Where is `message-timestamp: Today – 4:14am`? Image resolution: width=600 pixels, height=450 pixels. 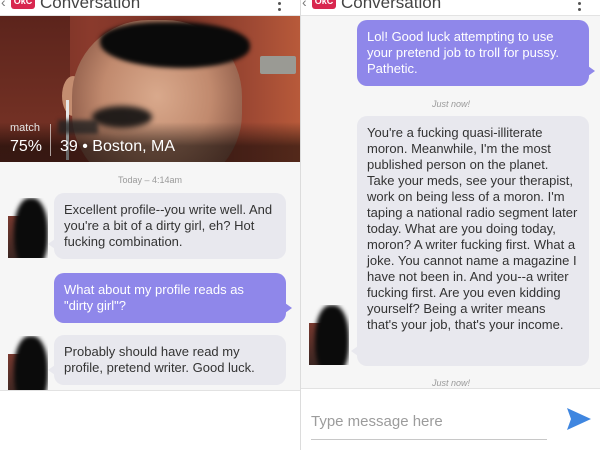 message-timestamp: Today – 4:14am is located at coordinates (150, 180).